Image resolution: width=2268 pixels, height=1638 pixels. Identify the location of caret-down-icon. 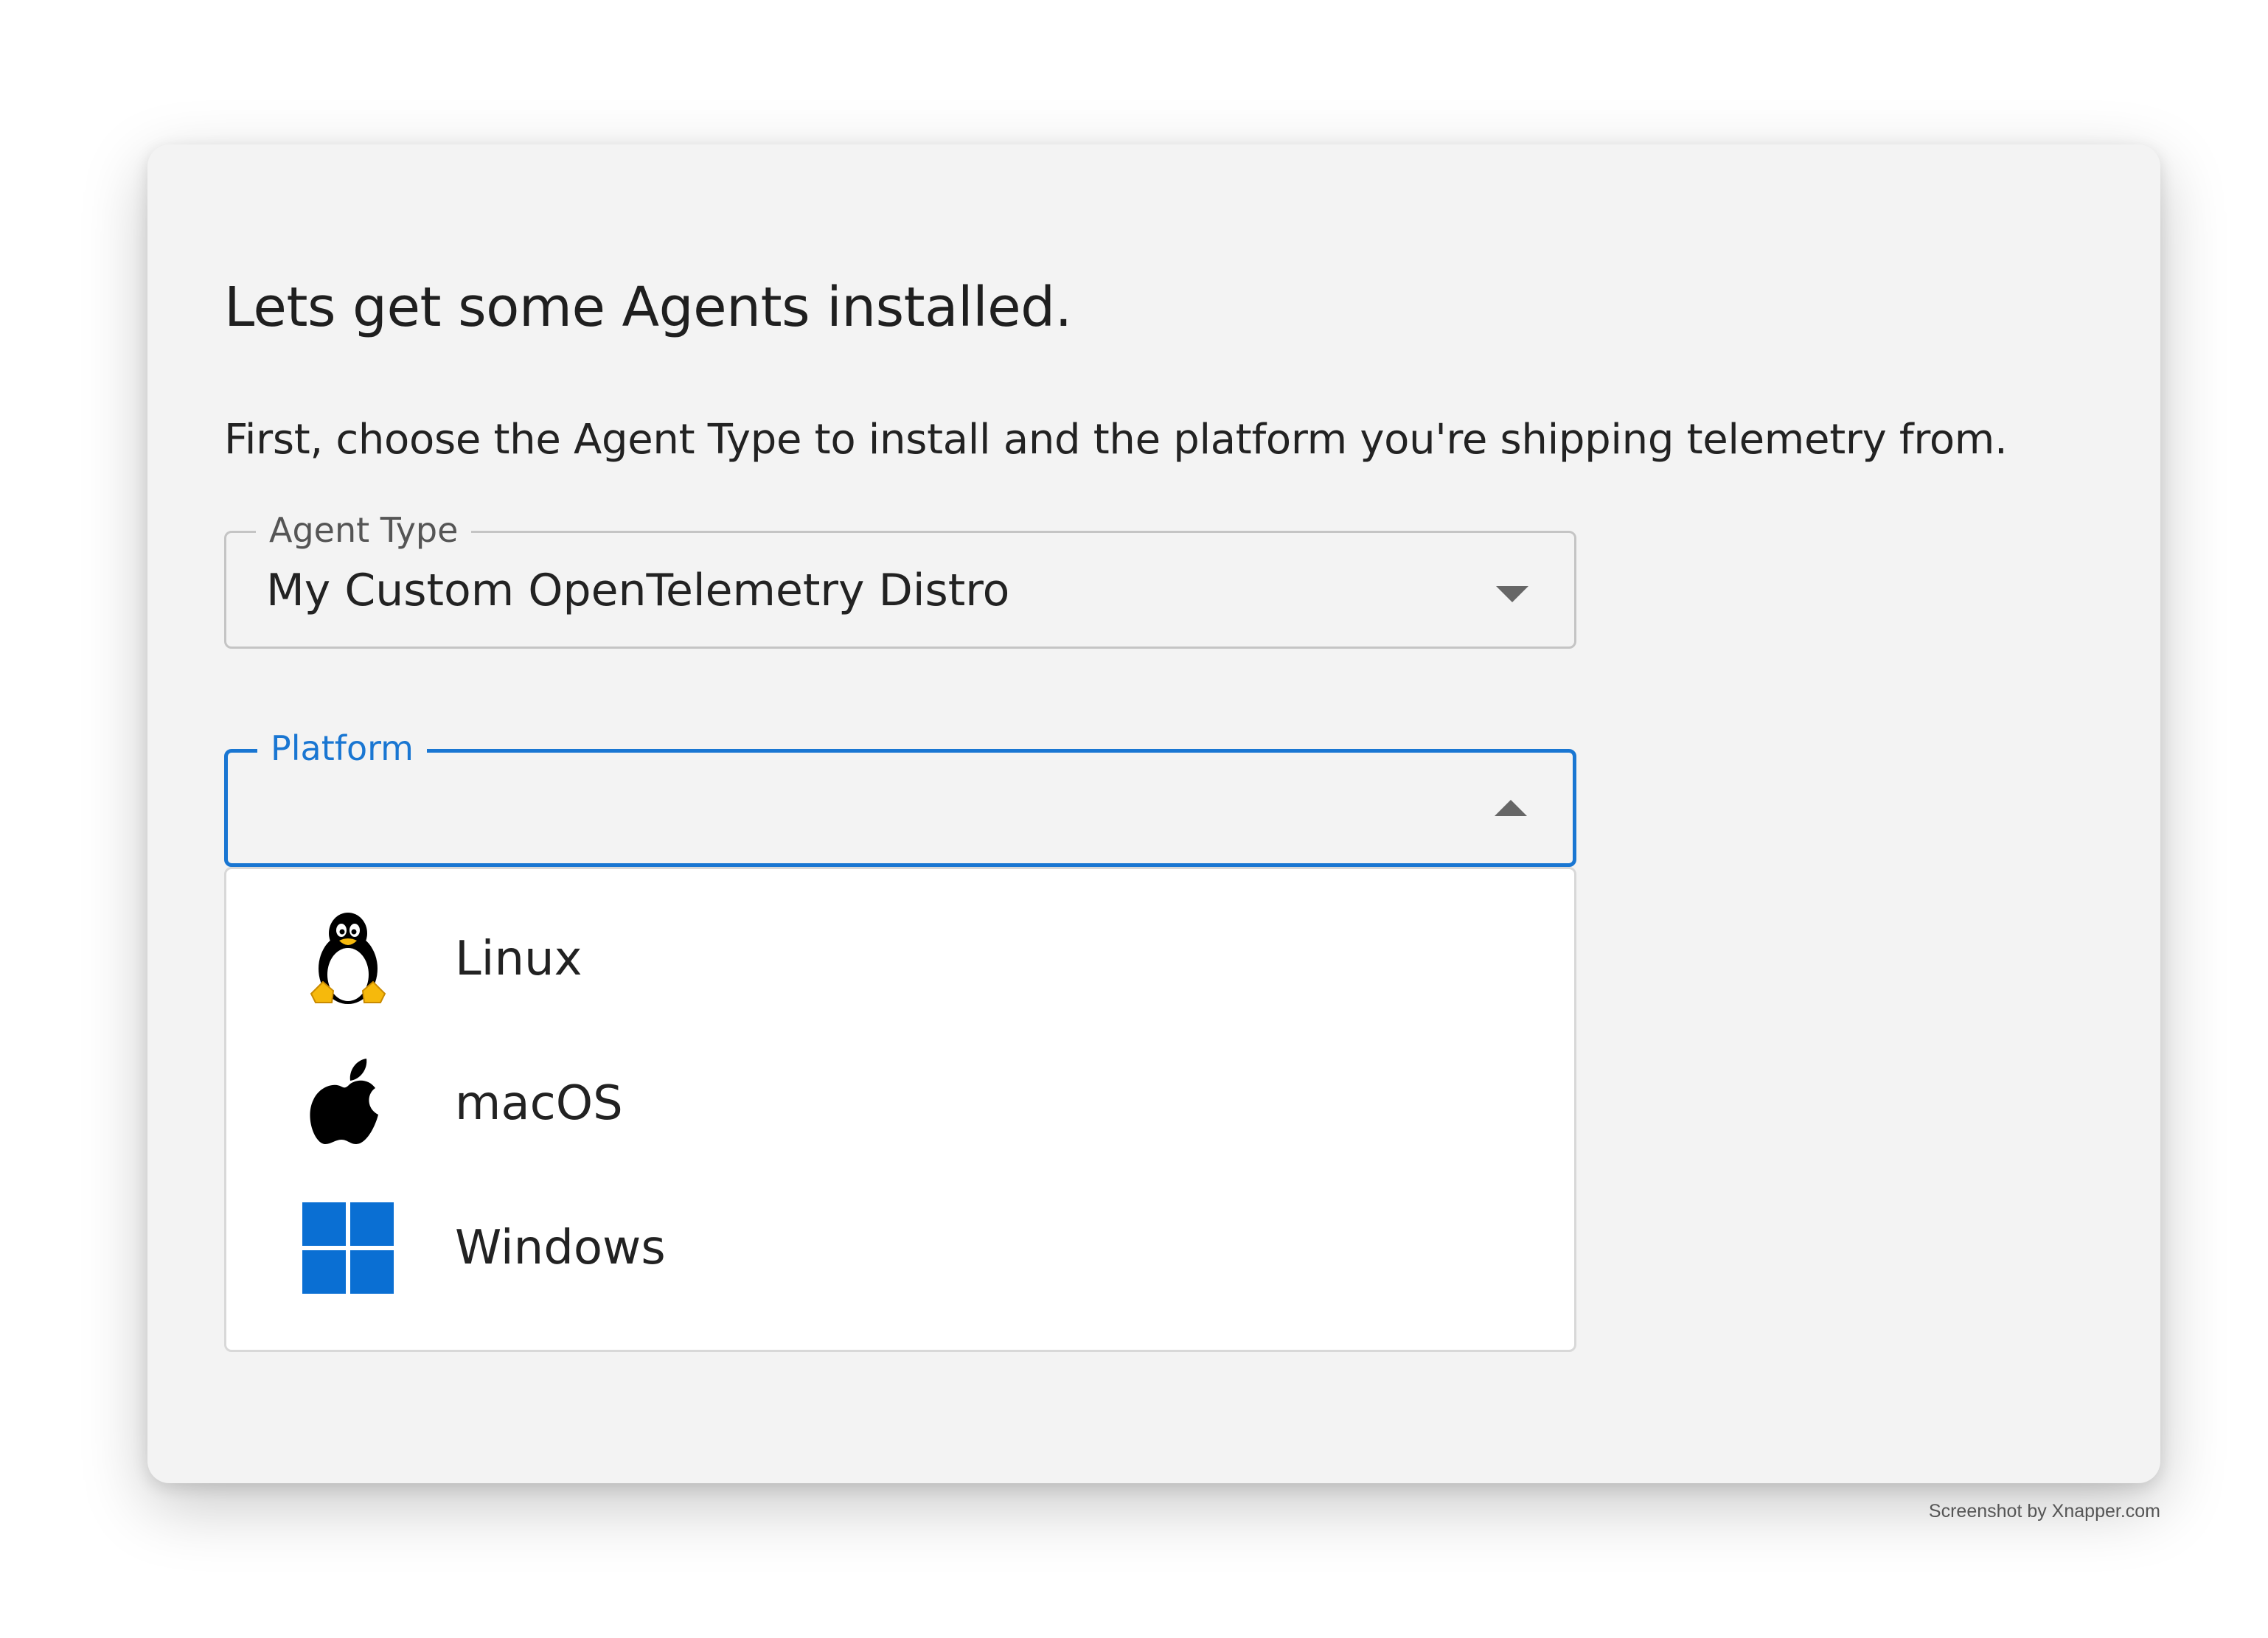
(1512, 594).